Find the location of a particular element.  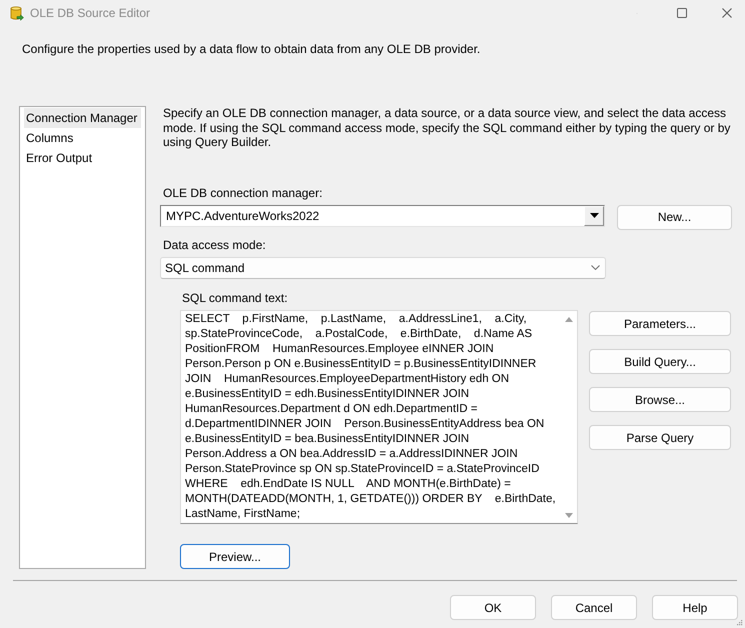

dropdown-button is located at coordinates (594, 216).